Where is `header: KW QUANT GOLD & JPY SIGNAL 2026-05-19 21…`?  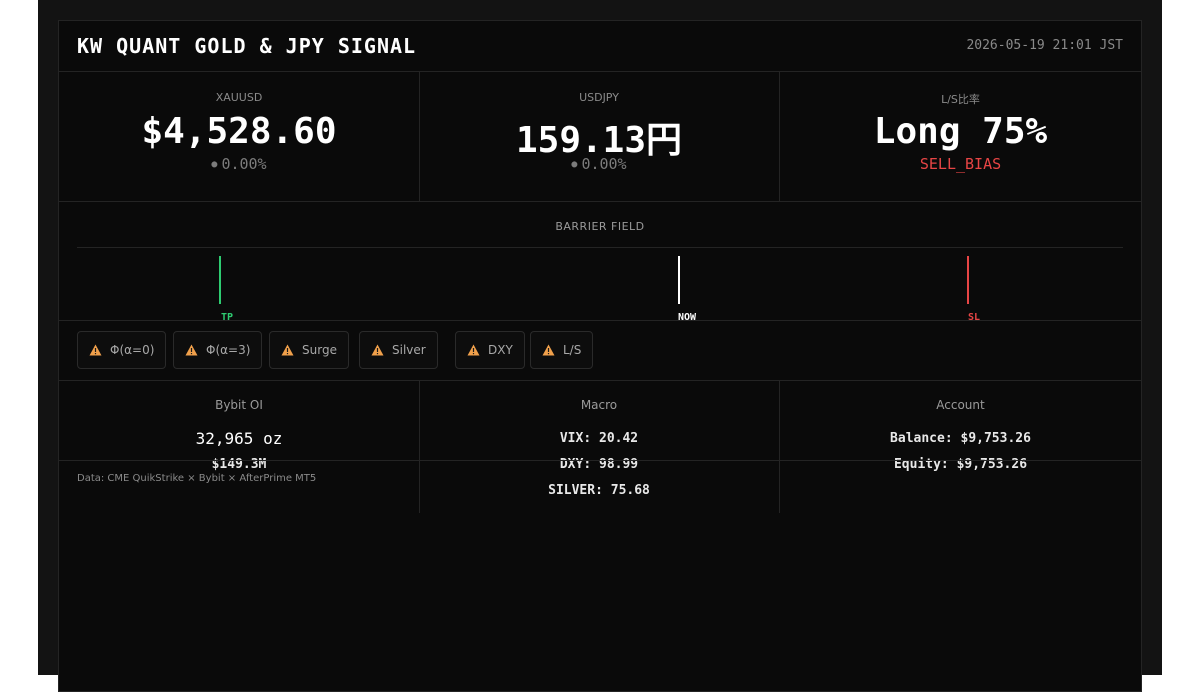
header: KW QUANT GOLD & JPY SIGNAL 2026-05-19 21… is located at coordinates (600, 46).